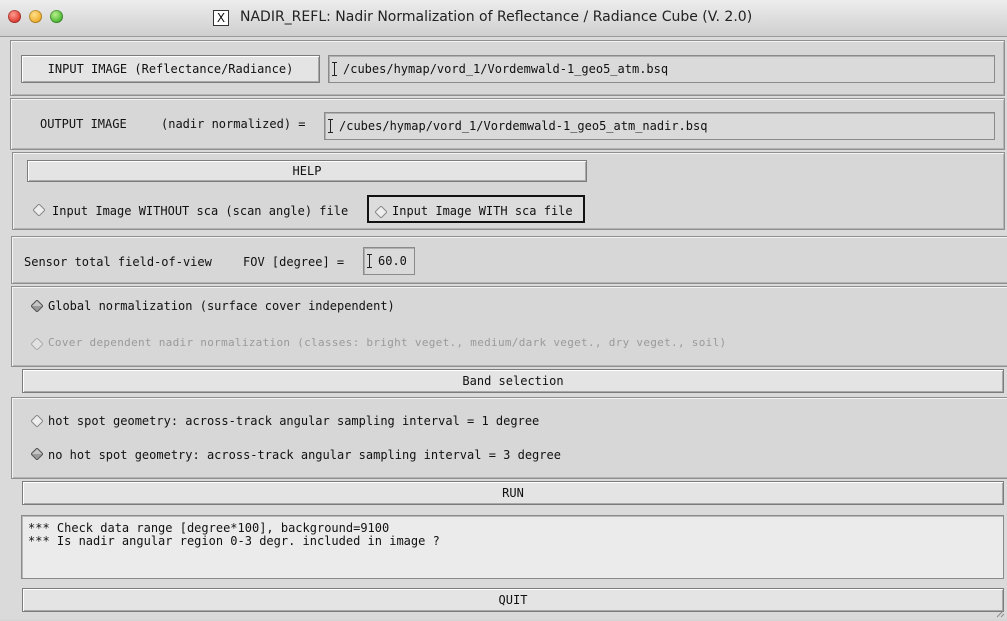 The height and width of the screenshot is (621, 1007). I want to click on fov-input: 60.0, so click(389, 261).